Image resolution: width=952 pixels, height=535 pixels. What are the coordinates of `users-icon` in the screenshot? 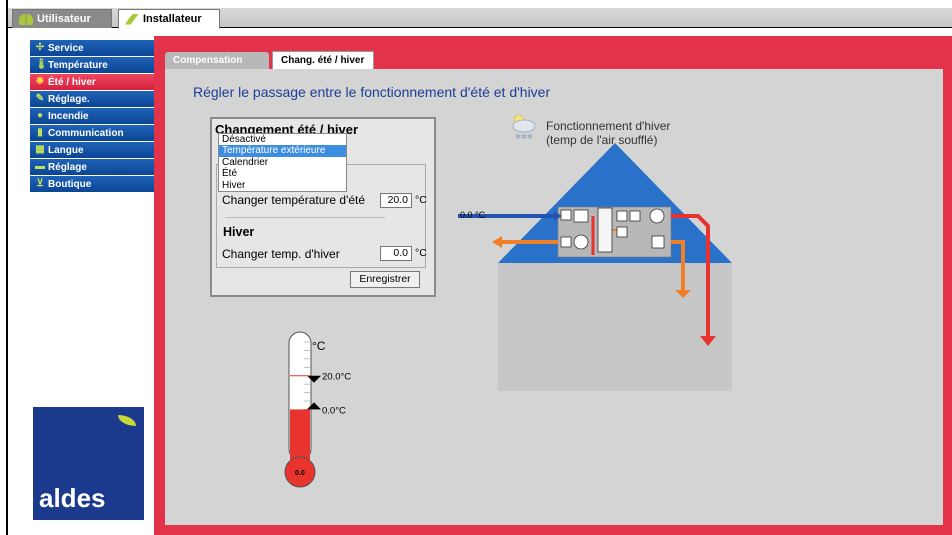 It's located at (26, 19).